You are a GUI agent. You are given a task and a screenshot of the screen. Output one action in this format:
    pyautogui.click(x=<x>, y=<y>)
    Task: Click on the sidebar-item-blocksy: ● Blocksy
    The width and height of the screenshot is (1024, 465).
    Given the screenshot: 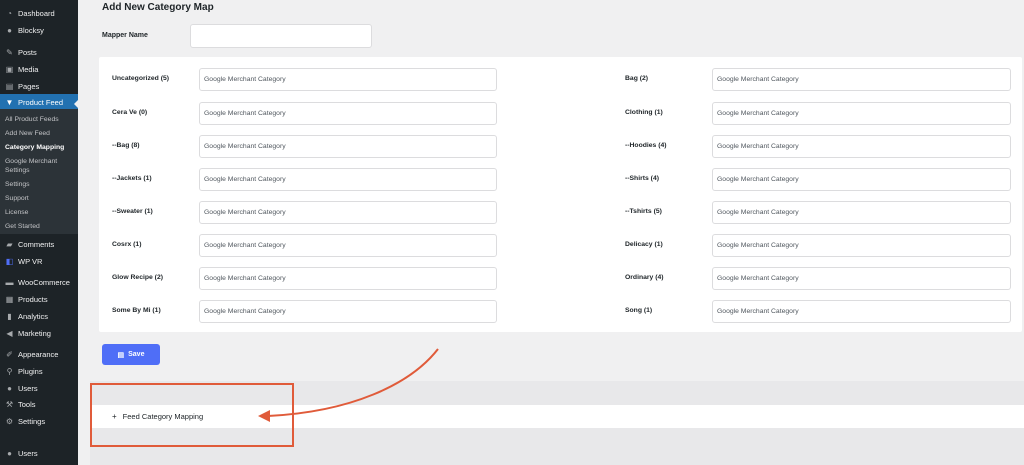 What is the action you would take?
    pyautogui.click(x=39, y=30)
    